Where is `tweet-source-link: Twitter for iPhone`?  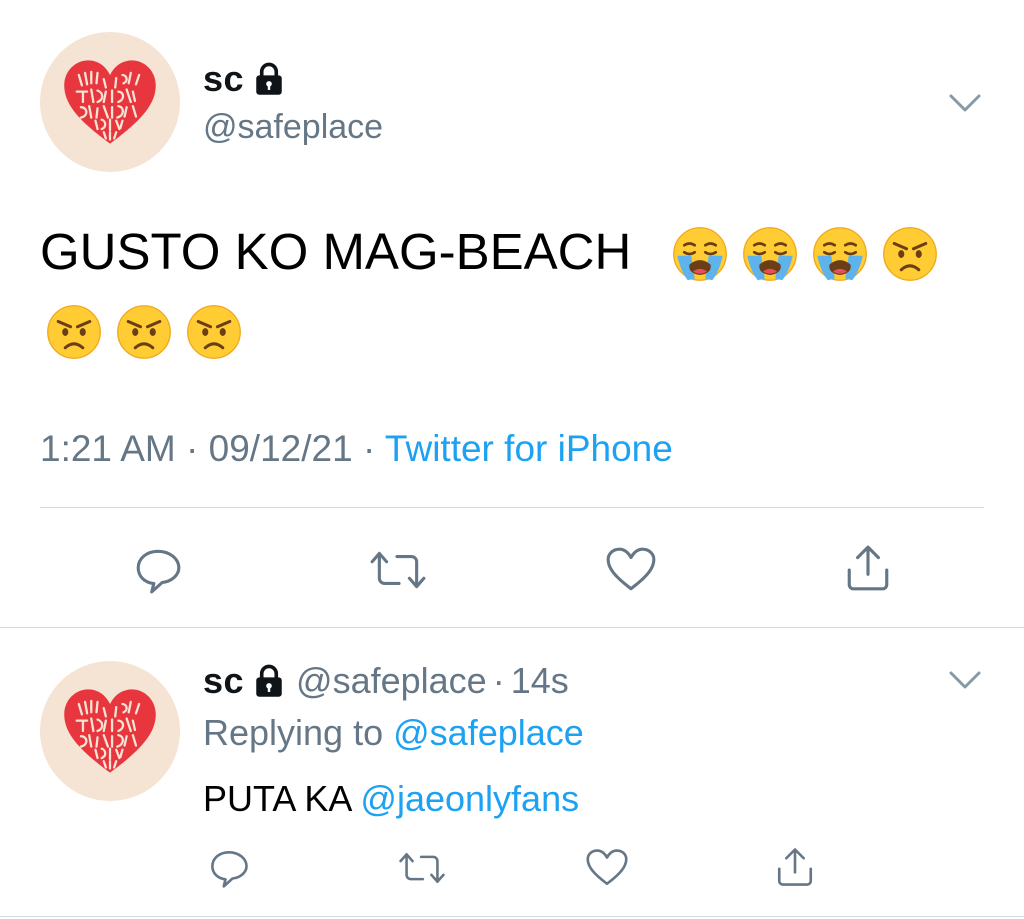 tweet-source-link: Twitter for iPhone is located at coordinates (529, 448).